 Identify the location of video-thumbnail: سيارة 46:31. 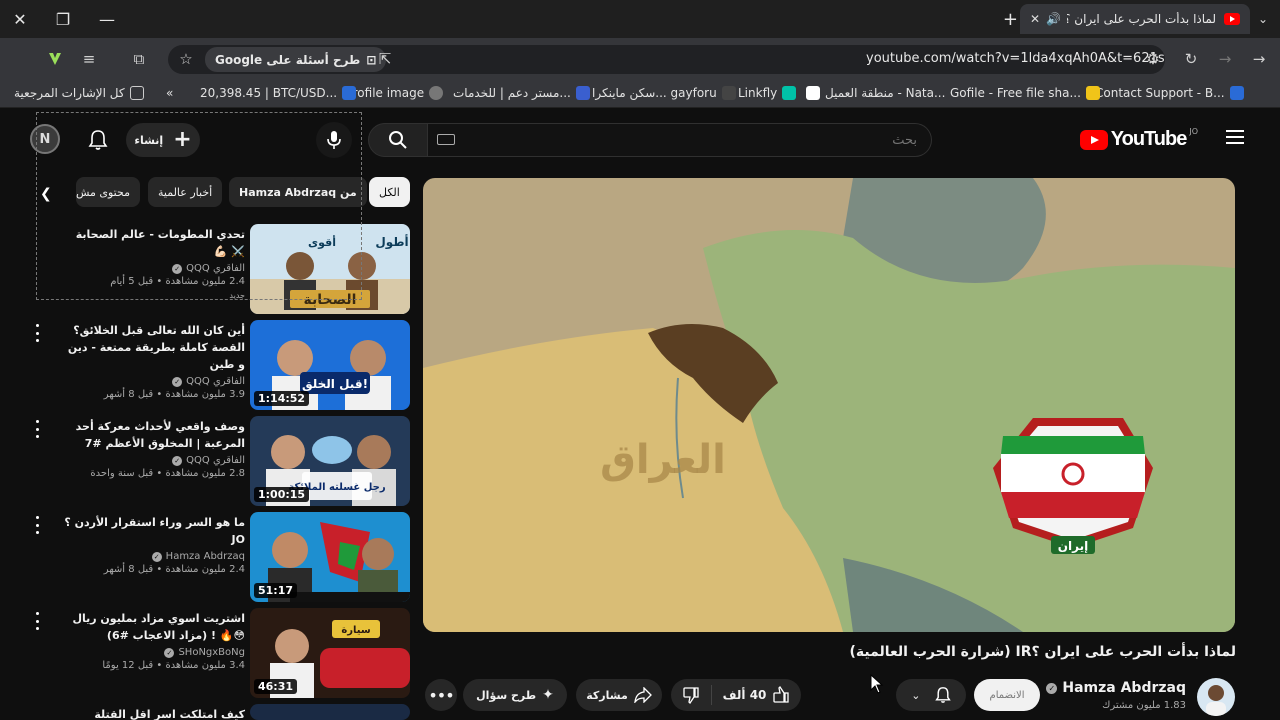
(330, 653).